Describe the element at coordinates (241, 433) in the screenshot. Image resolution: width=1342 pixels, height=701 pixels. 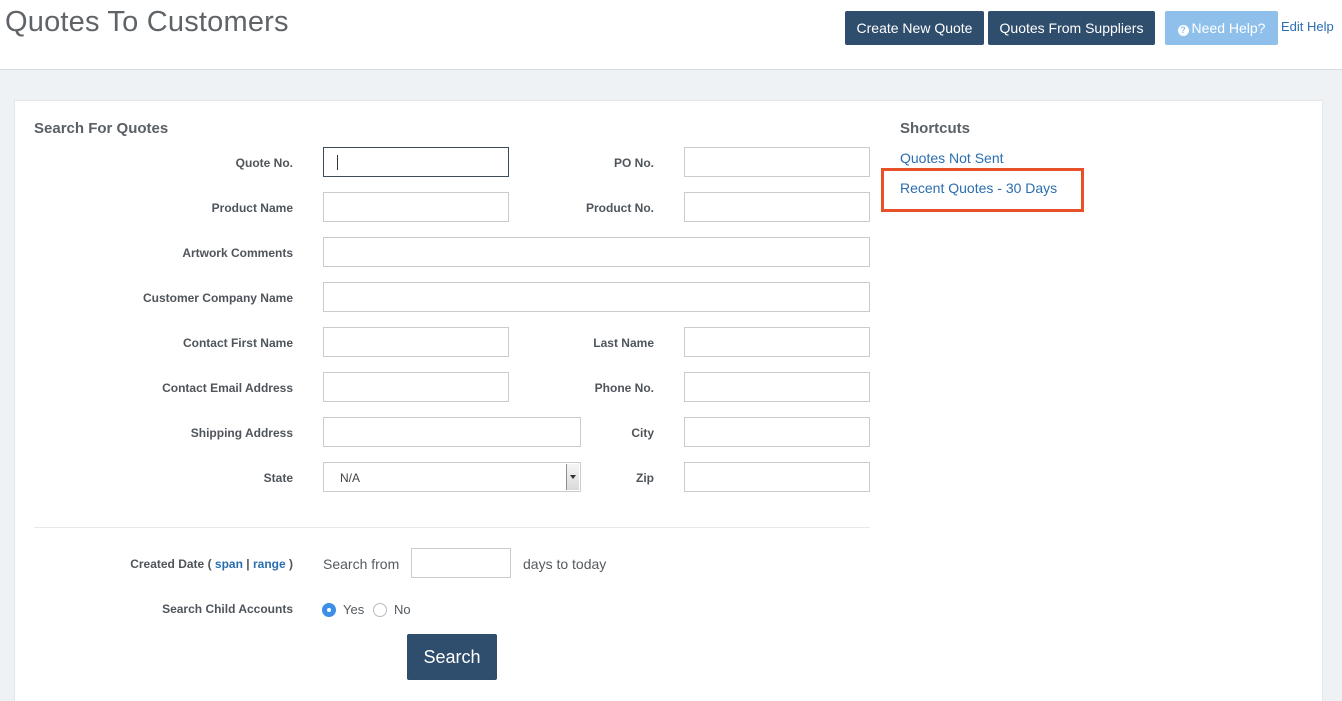
I see `shipping-address-label: Shipping Address` at that location.